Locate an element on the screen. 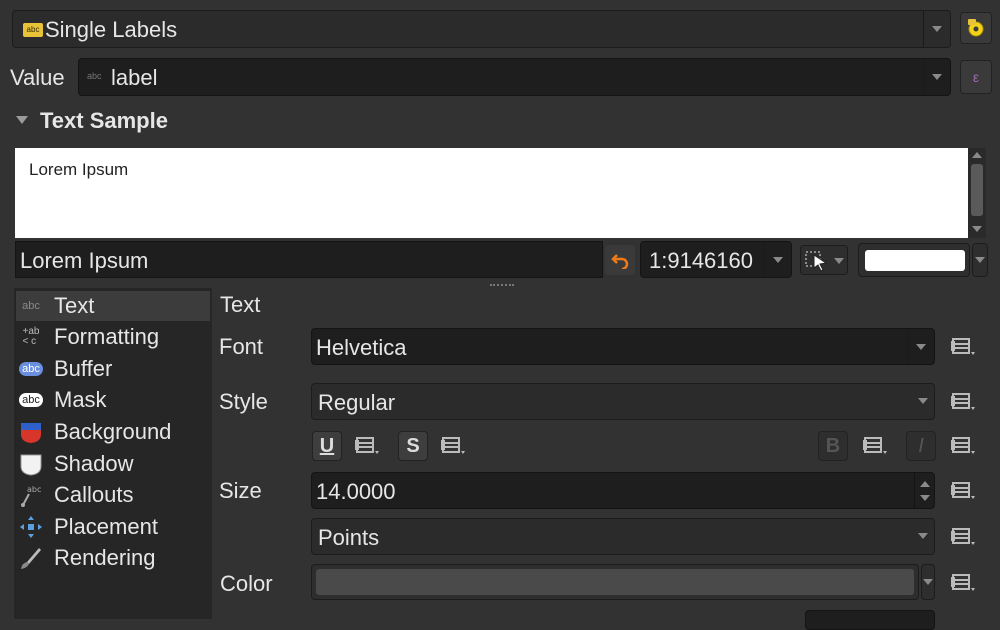 This screenshot has width=1000, height=630. italic-button: I is located at coordinates (921, 446).